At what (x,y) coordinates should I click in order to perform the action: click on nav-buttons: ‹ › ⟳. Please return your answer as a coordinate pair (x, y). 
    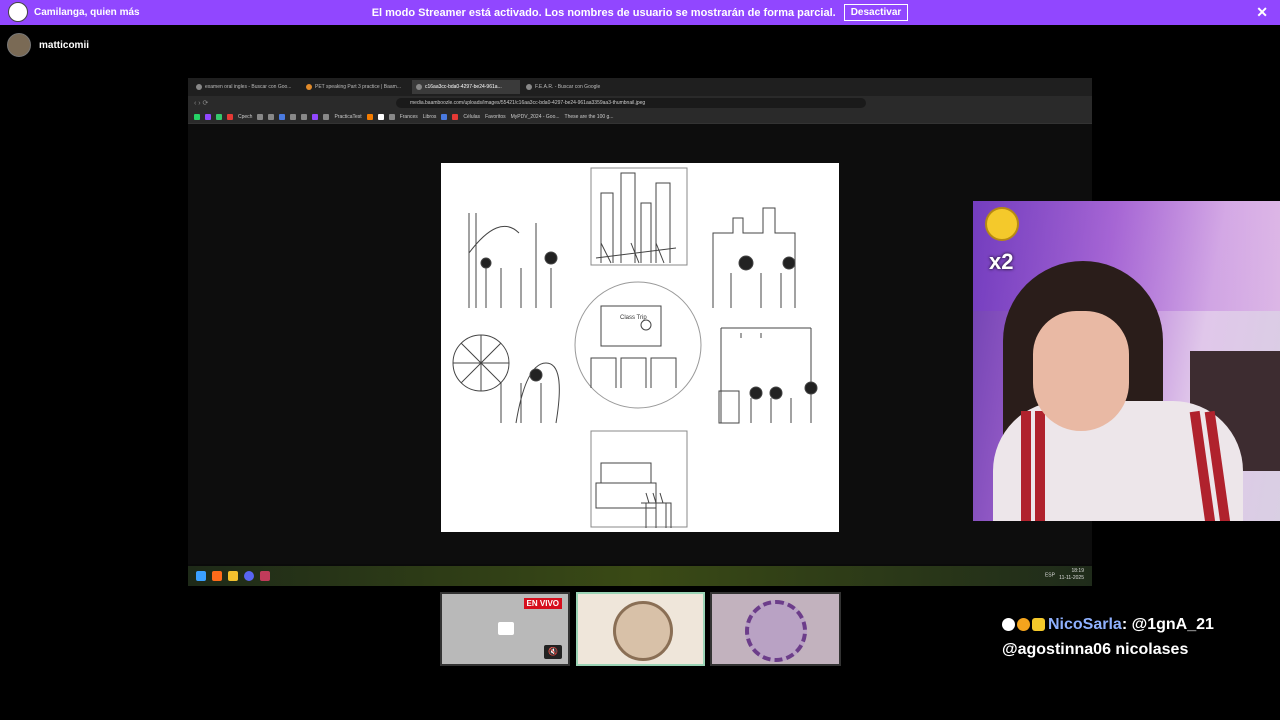
    Looking at the image, I should click on (208, 103).